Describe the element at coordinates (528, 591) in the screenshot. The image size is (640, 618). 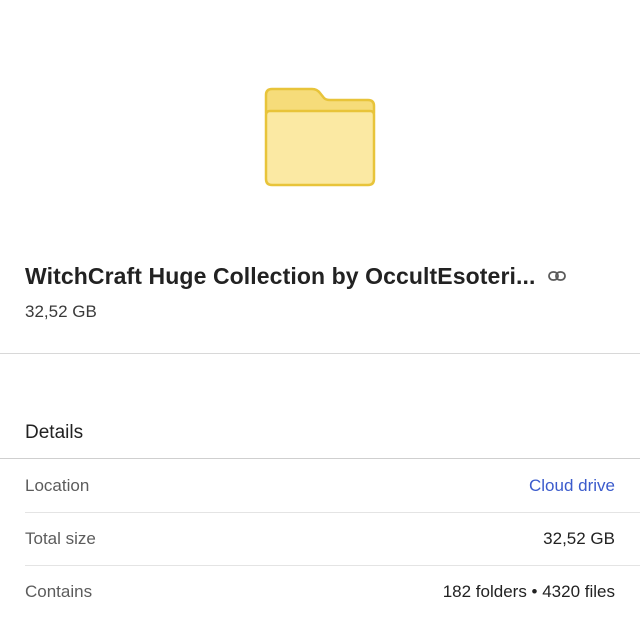
I see `detail-value: 182 folders • 4320 files` at that location.